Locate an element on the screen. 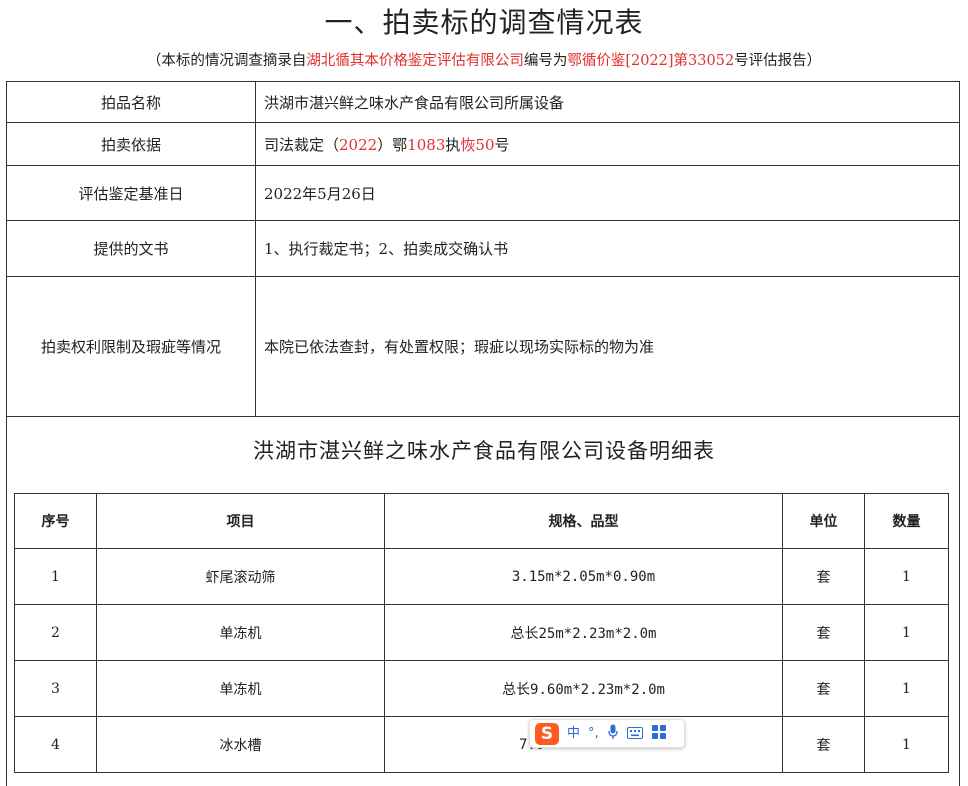 The width and height of the screenshot is (968, 786). source-middle: 编号为 is located at coordinates (545, 61).